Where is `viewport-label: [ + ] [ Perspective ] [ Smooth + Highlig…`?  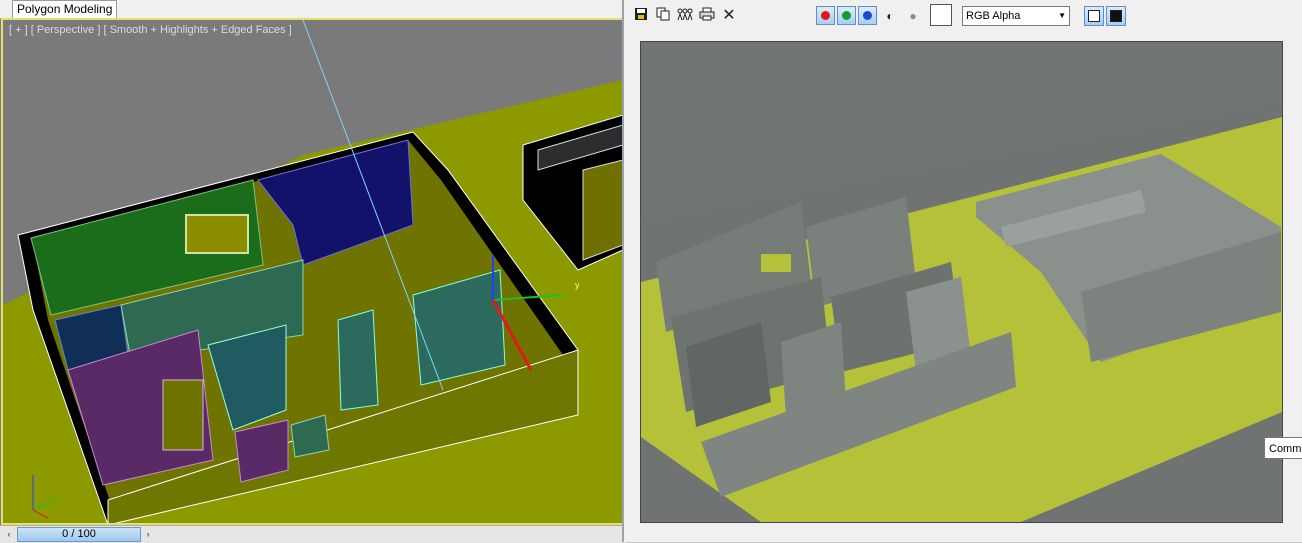 viewport-label: [ + ] [ Perspective ] [ Smooth + Highlig… is located at coordinates (150, 30).